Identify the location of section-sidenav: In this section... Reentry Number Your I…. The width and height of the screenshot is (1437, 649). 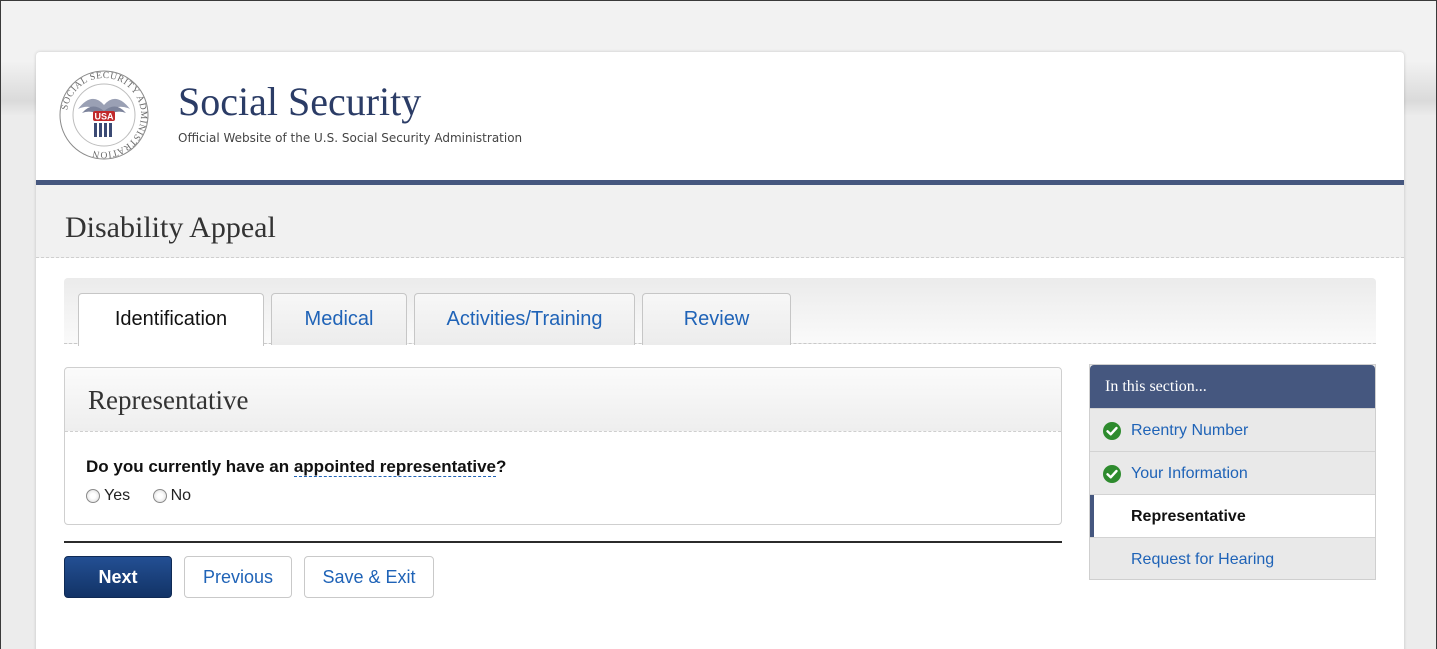
(1232, 472).